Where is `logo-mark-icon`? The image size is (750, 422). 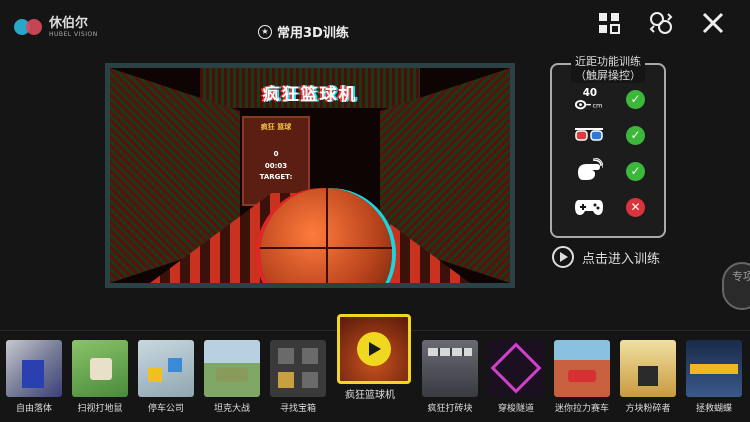
logo-mark-icon is located at coordinates (29, 27).